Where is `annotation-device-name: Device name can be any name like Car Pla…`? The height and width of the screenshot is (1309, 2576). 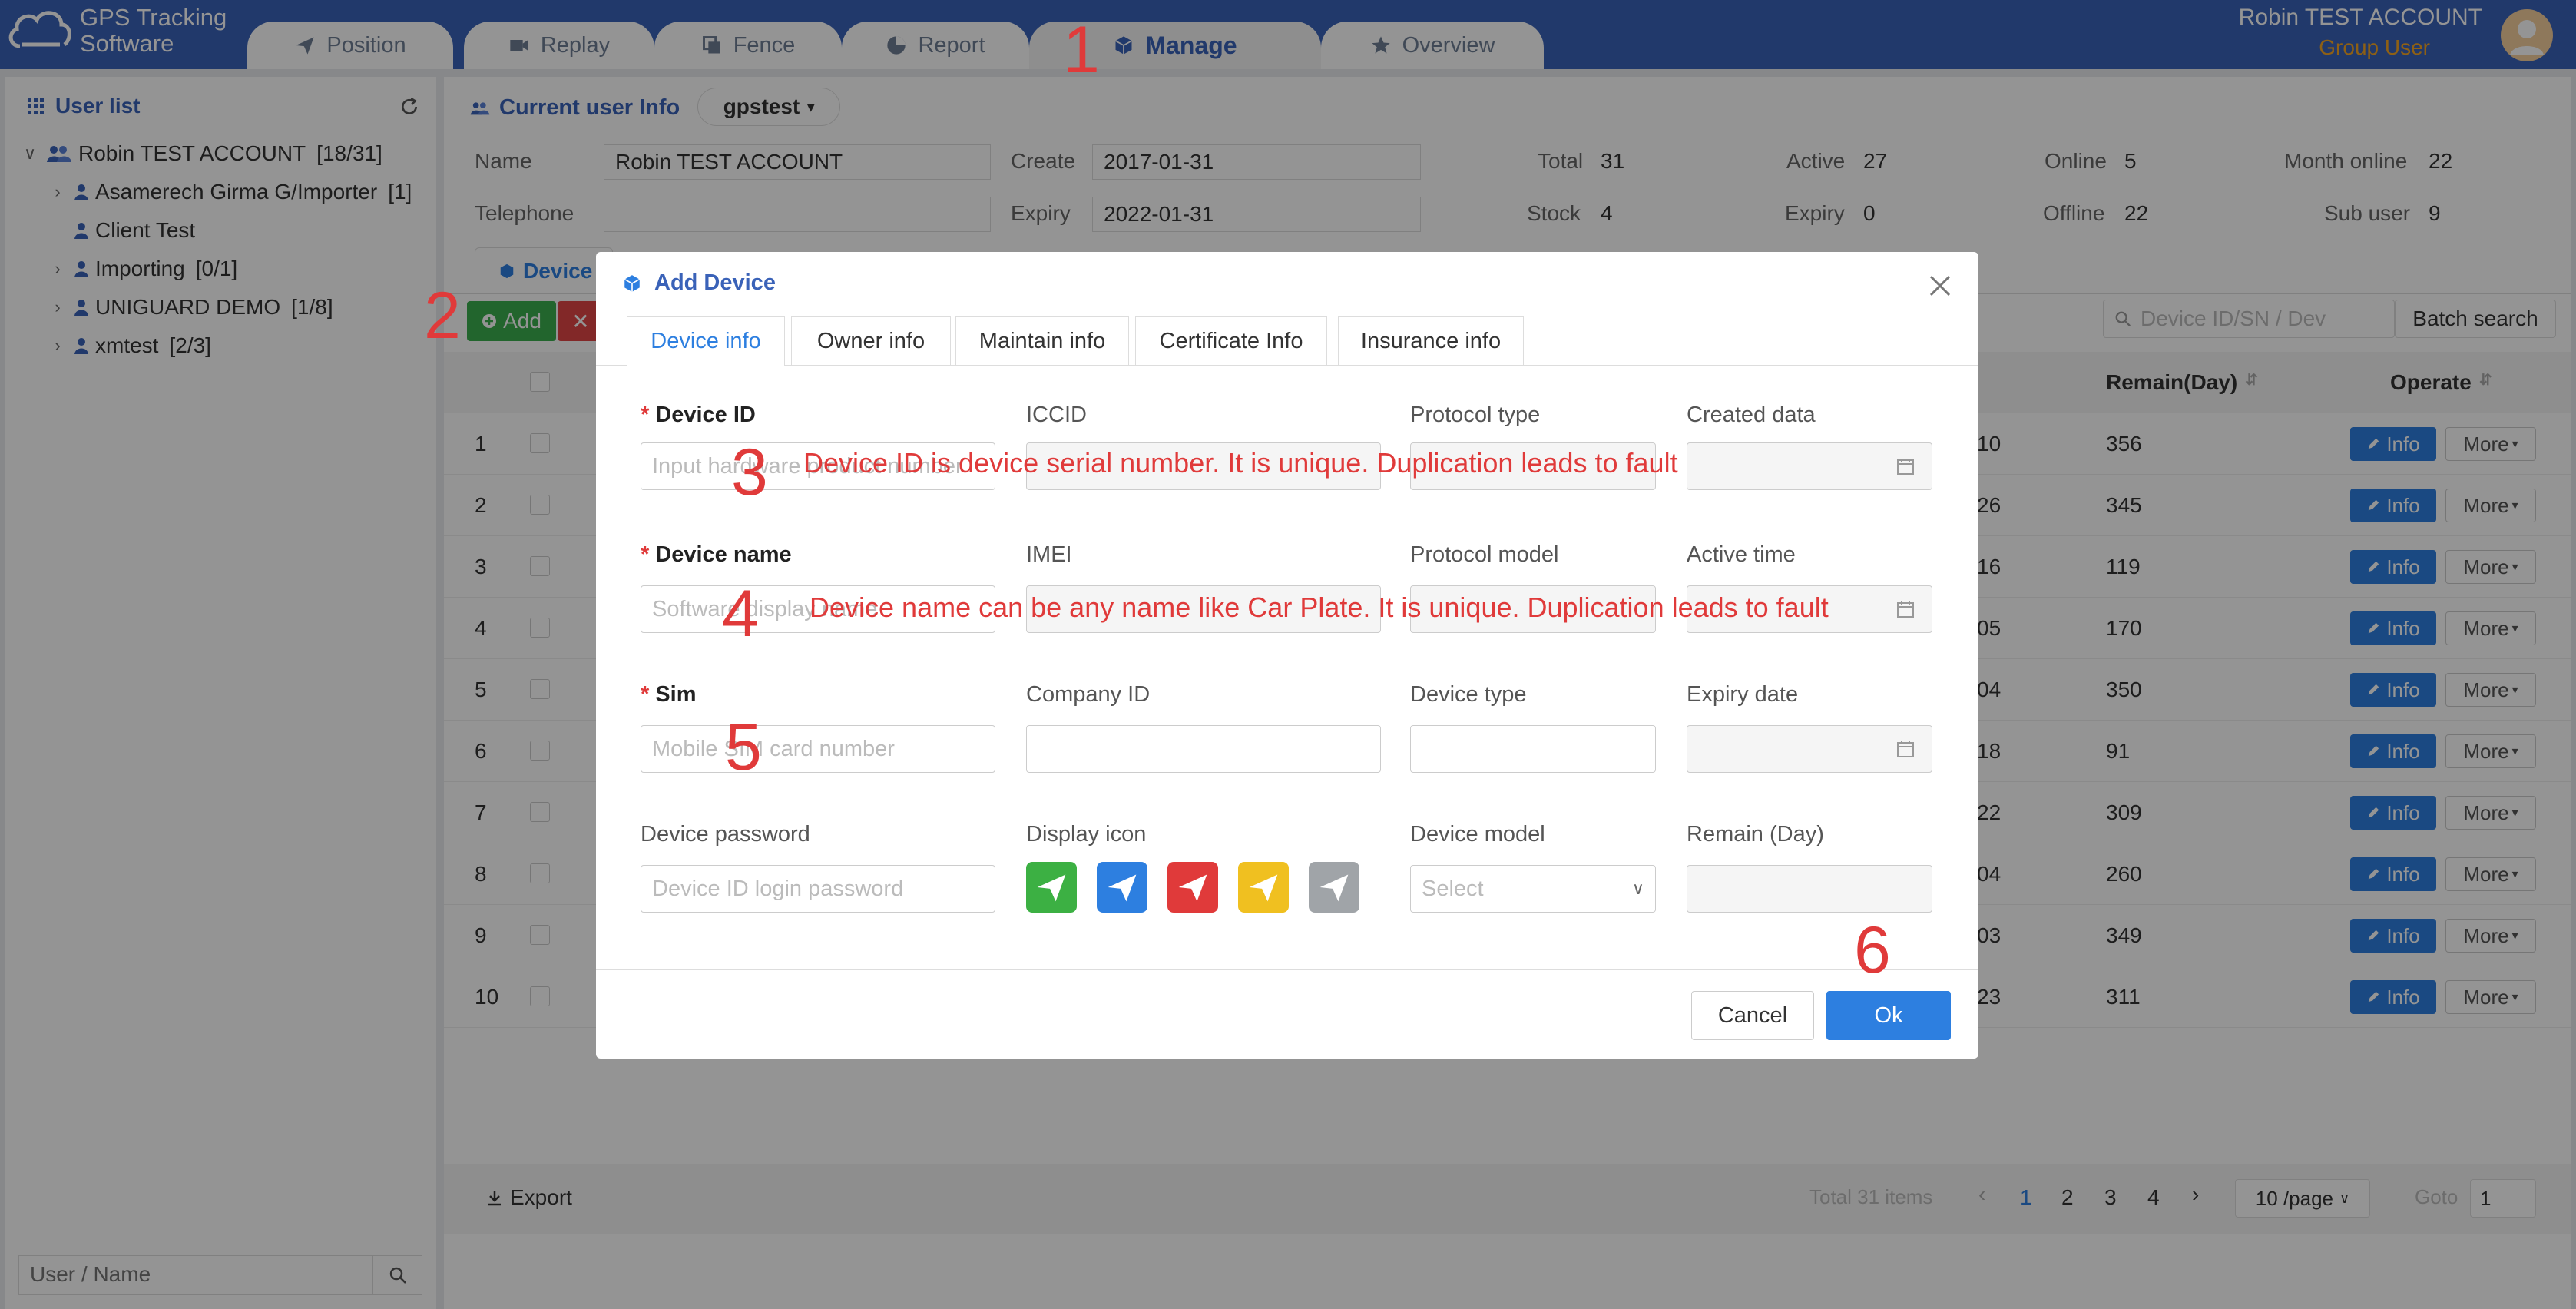 annotation-device-name: Device name can be any name like Car Pla… is located at coordinates (1319, 607).